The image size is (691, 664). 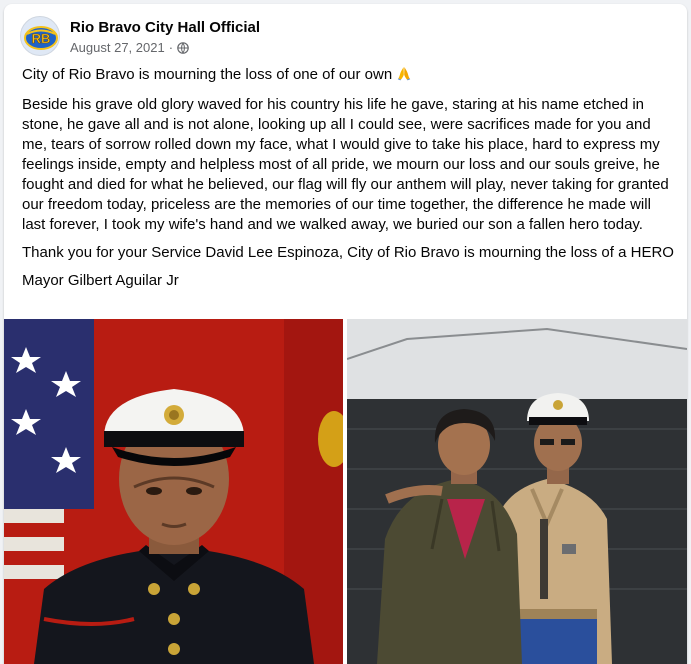 What do you see at coordinates (117, 47) in the screenshot?
I see `post-date: August 27, 2021` at bounding box center [117, 47].